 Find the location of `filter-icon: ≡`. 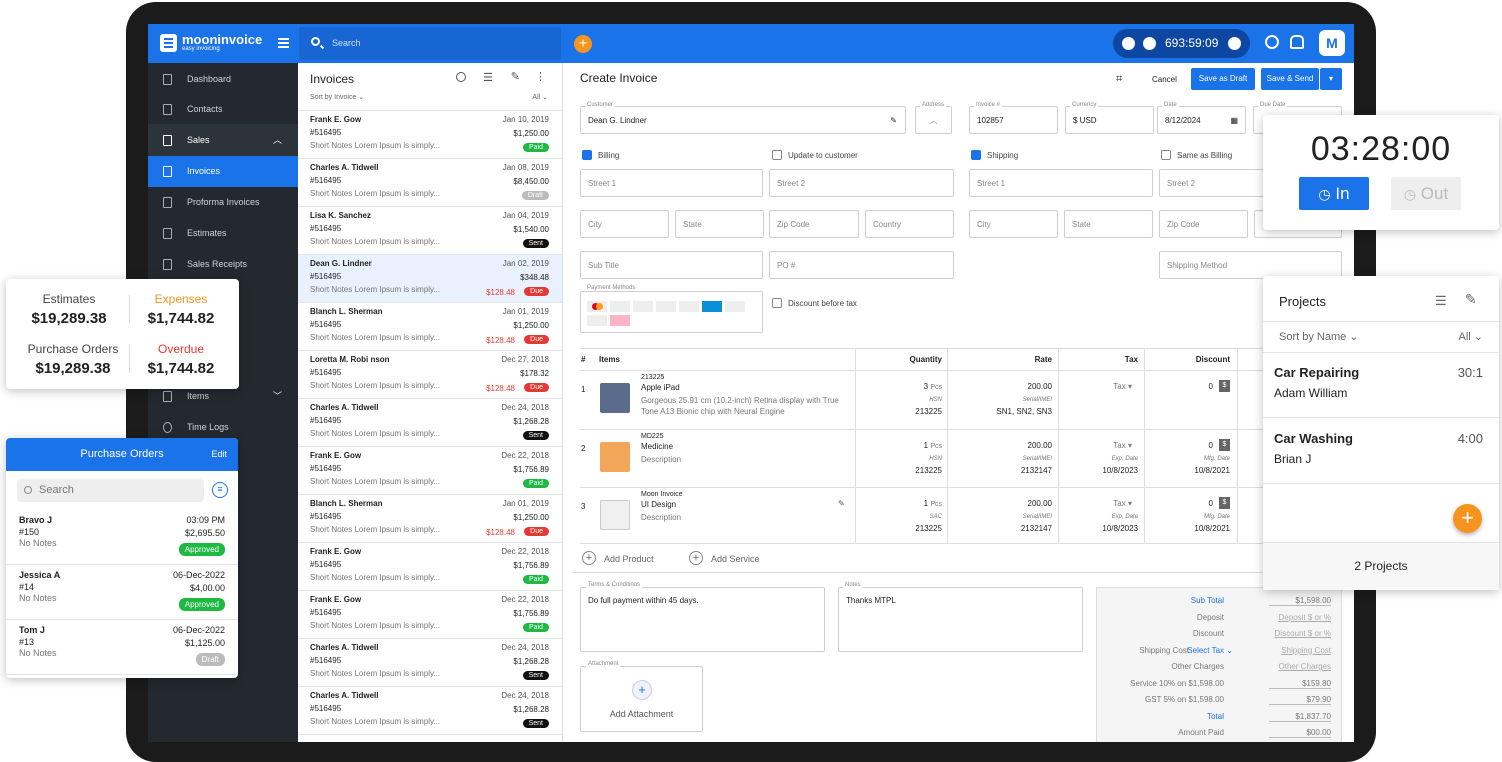

filter-icon: ≡ is located at coordinates (220, 490).